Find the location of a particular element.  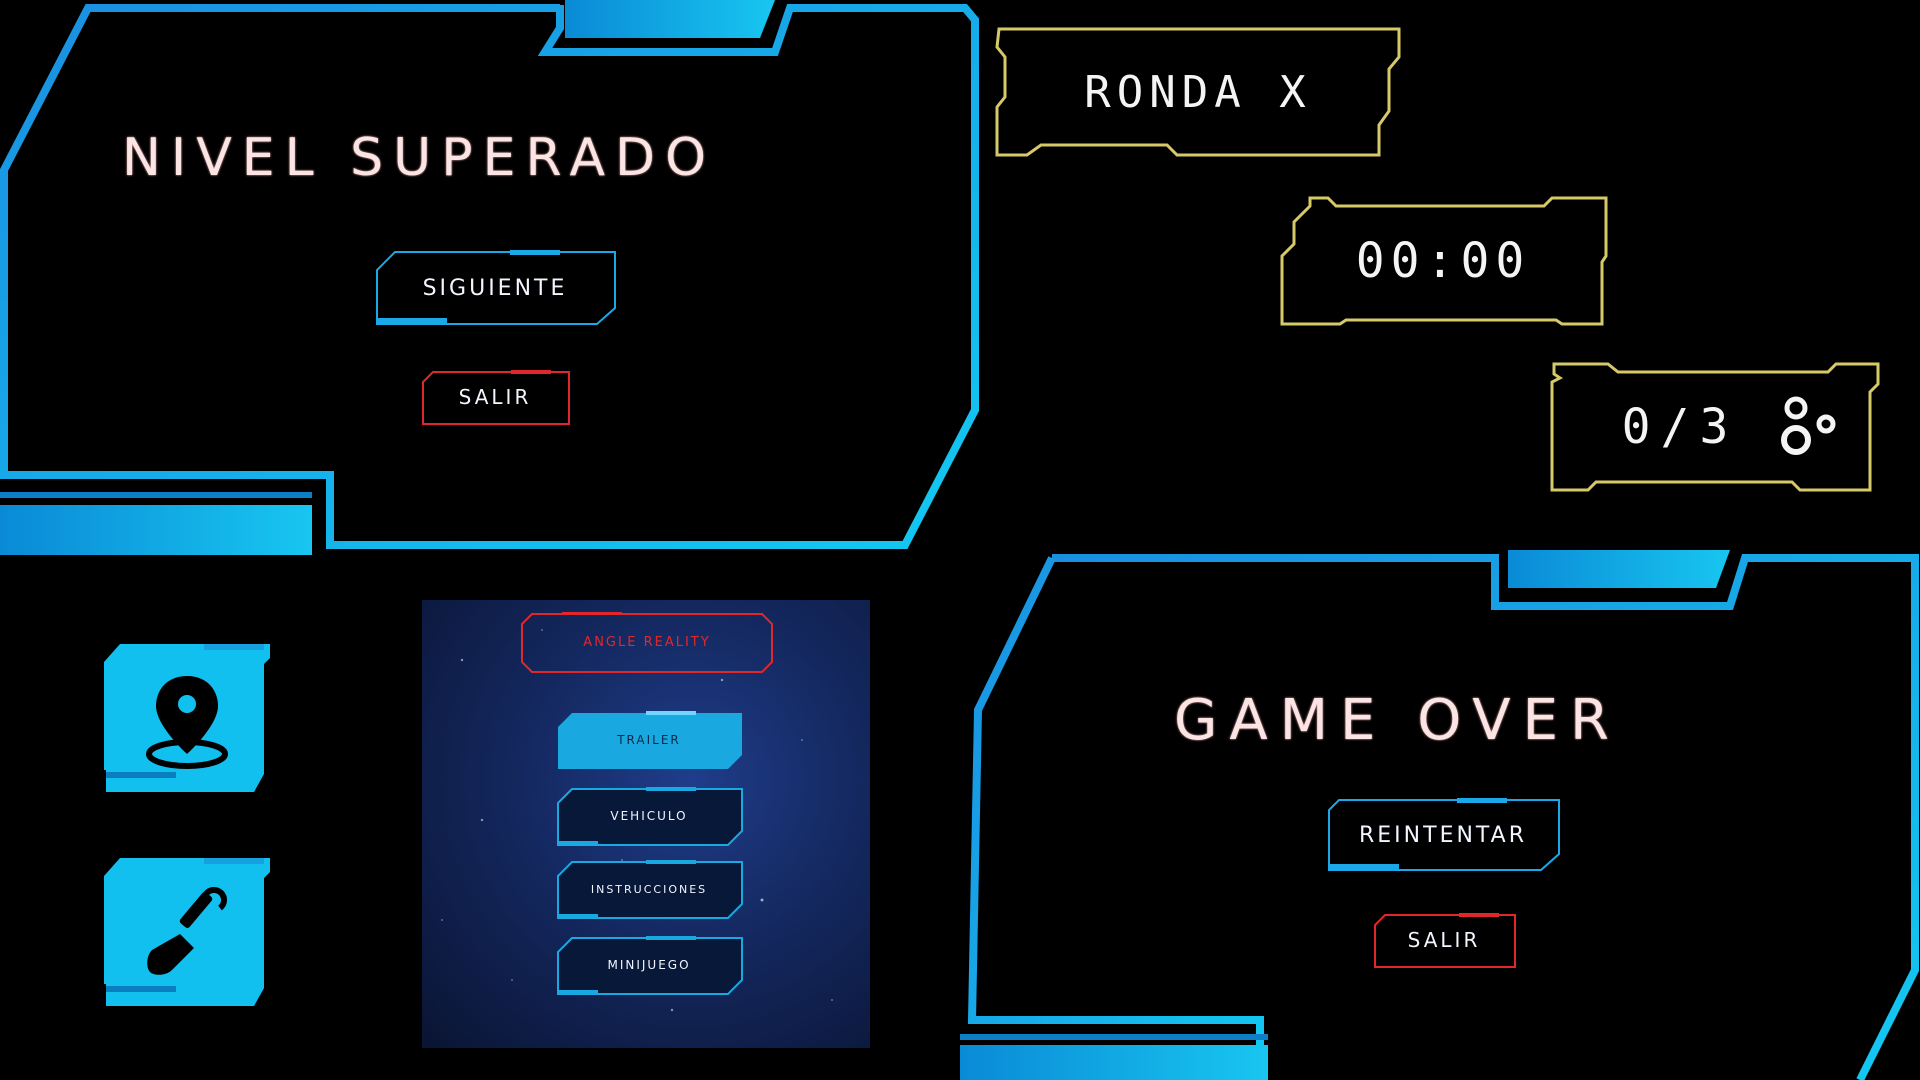

dig-tile is located at coordinates (187, 931).